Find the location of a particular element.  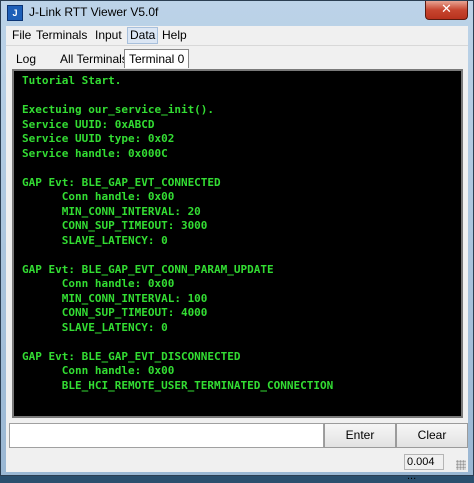

terminal-tabs: Log All Terminals Terminal 0 is located at coordinates (237, 58).